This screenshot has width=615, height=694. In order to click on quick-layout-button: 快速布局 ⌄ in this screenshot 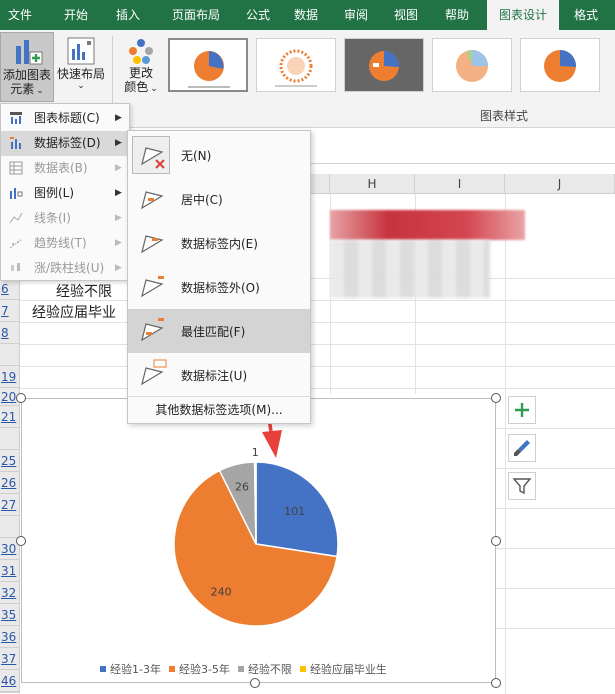, I will do `click(81, 67)`.